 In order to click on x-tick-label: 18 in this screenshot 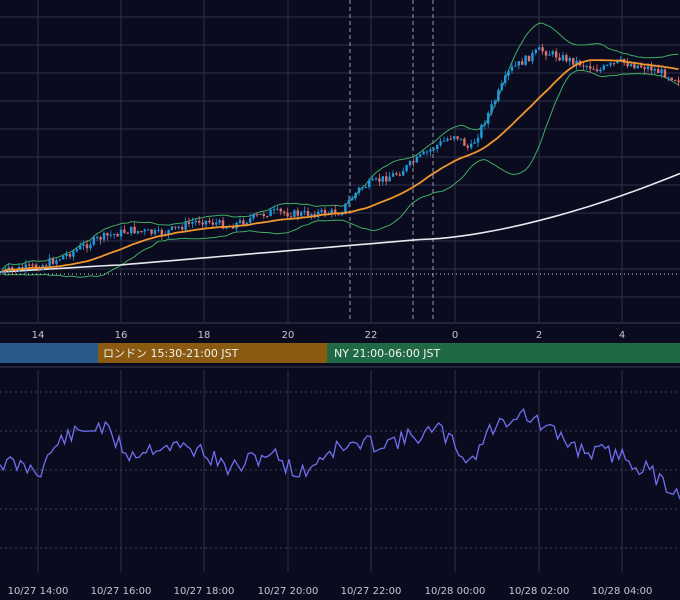, I will do `click(204, 335)`.